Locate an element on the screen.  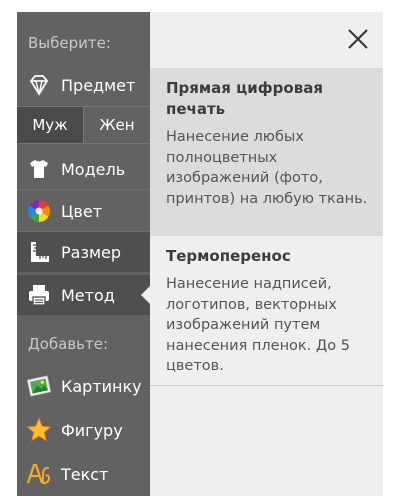
sidebar-item-label: Модель is located at coordinates (93, 169).